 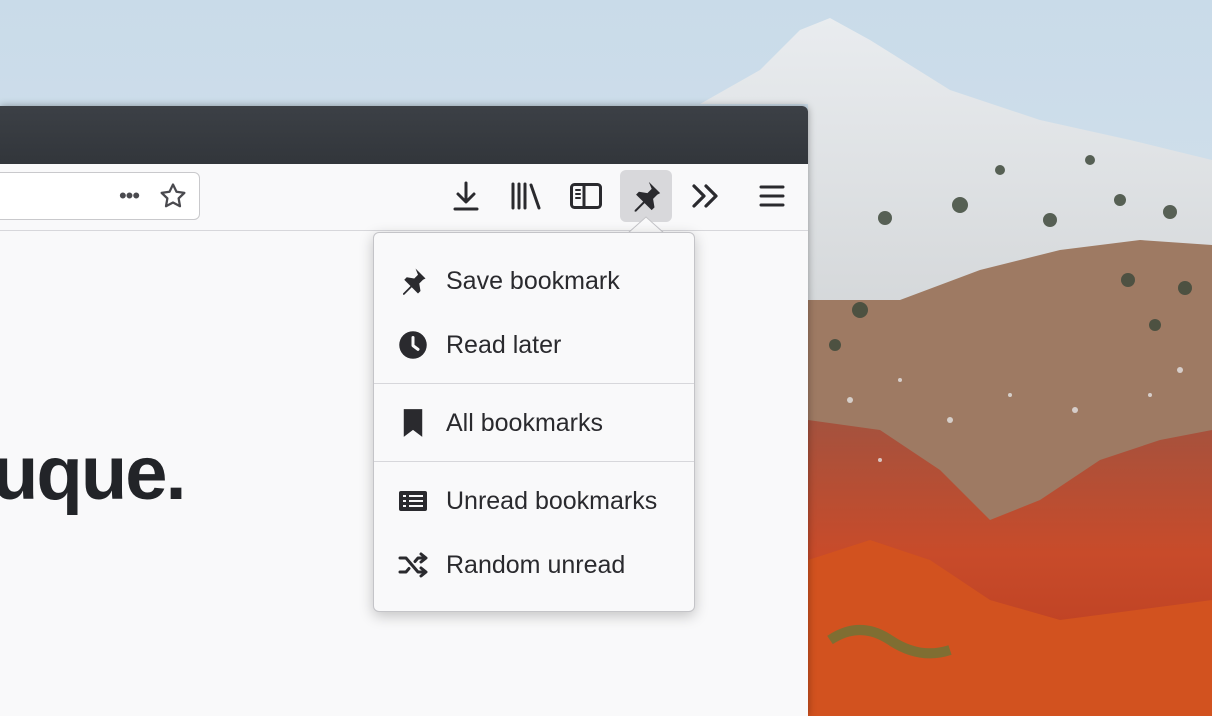 I want to click on page-actions-label: •••, so click(x=129, y=195).